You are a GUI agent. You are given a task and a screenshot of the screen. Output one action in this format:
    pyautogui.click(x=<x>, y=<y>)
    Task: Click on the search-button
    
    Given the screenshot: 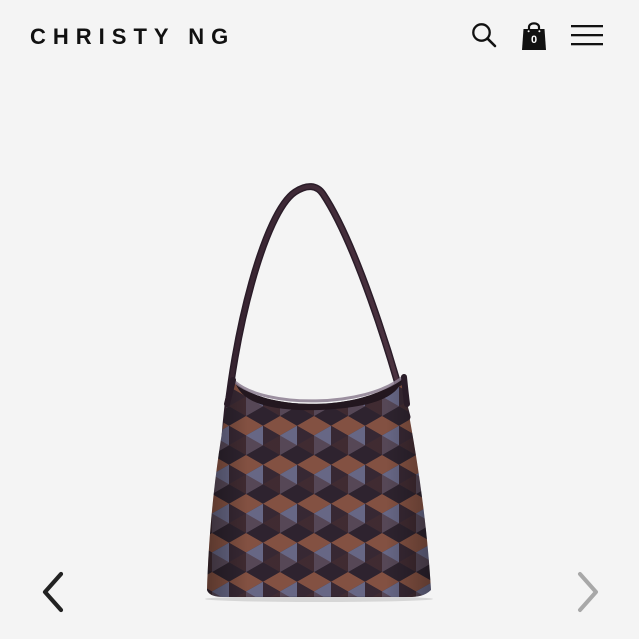 What is the action you would take?
    pyautogui.click(x=484, y=35)
    